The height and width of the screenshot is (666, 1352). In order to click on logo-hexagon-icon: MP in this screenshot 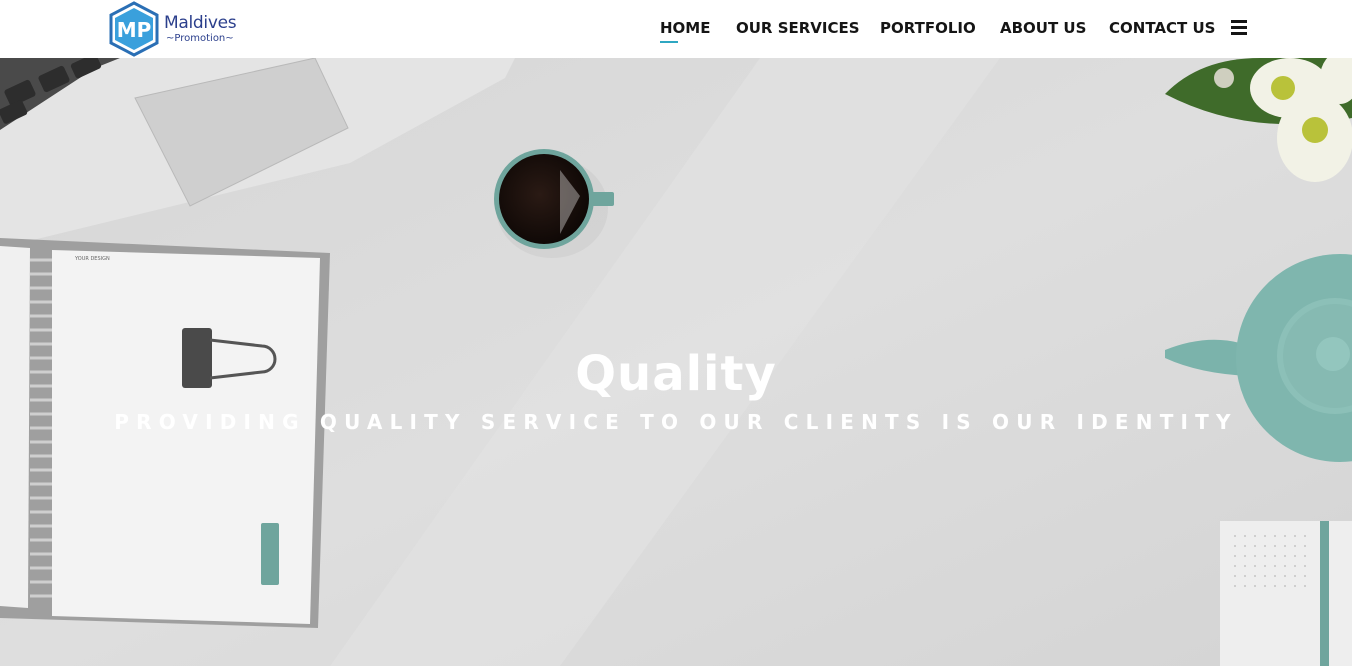, I will do `click(134, 29)`.